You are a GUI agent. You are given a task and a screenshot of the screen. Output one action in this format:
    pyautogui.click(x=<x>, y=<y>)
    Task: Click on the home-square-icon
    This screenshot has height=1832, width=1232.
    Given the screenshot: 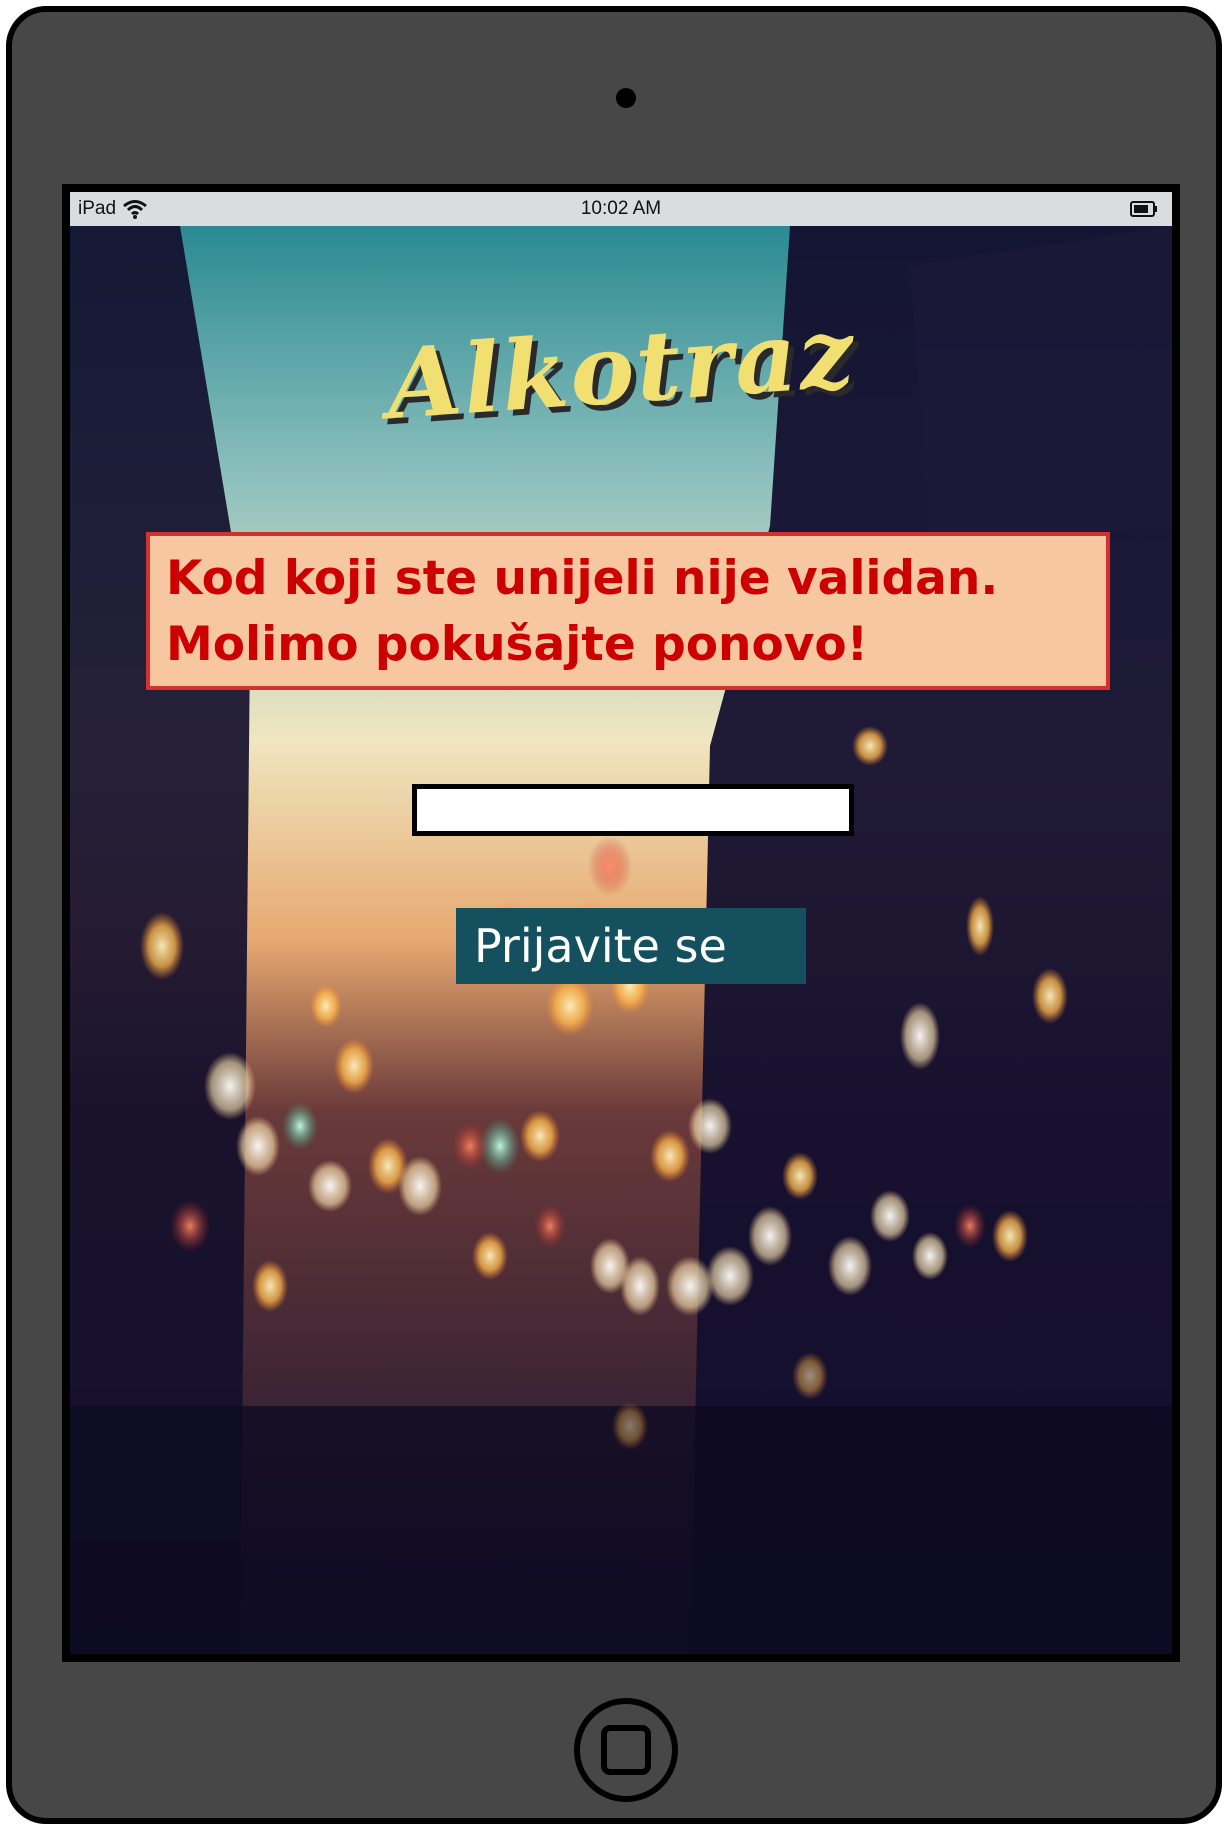 What is the action you would take?
    pyautogui.click(x=626, y=1750)
    